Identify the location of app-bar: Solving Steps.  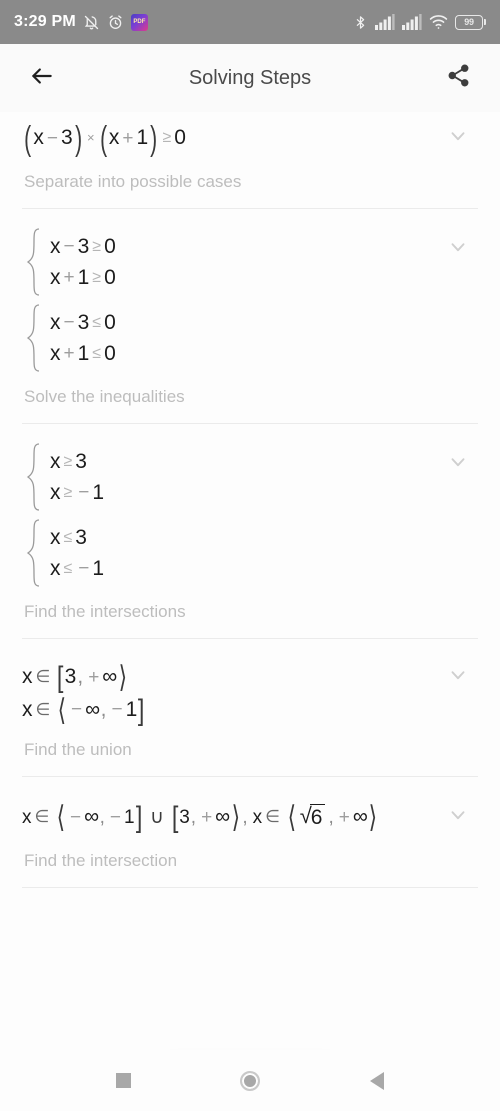
(250, 78).